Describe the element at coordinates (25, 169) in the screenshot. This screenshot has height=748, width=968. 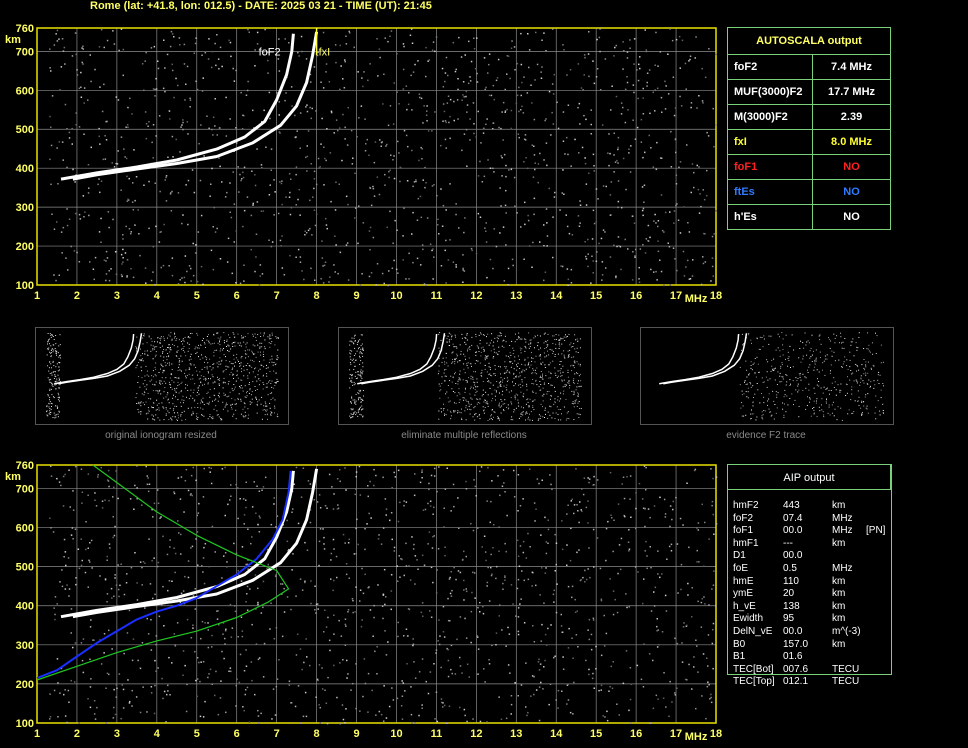
I see `y-tick-label: 400` at that location.